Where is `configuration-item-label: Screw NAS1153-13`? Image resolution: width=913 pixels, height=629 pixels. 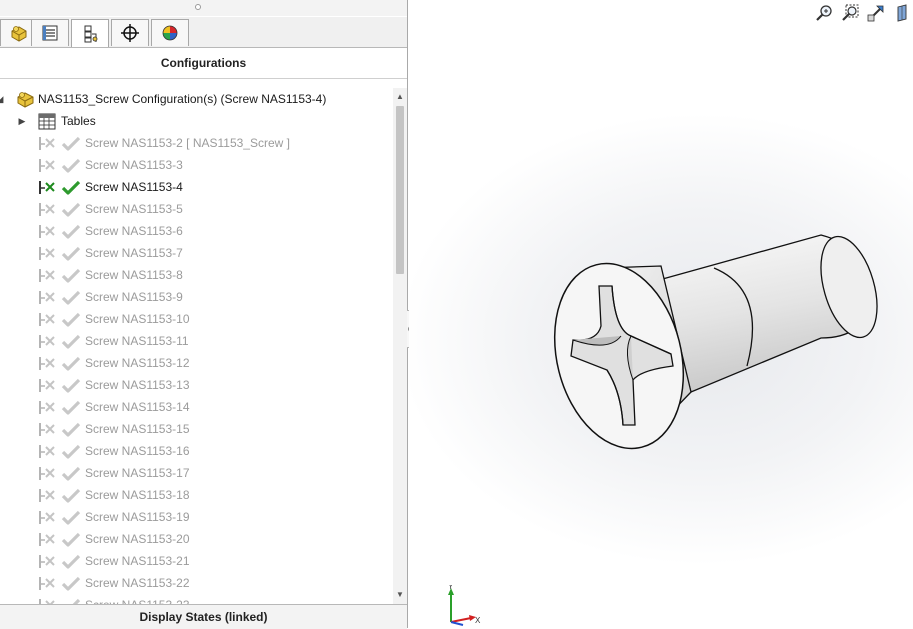
configuration-item-label: Screw NAS1153-13 is located at coordinates (137, 385).